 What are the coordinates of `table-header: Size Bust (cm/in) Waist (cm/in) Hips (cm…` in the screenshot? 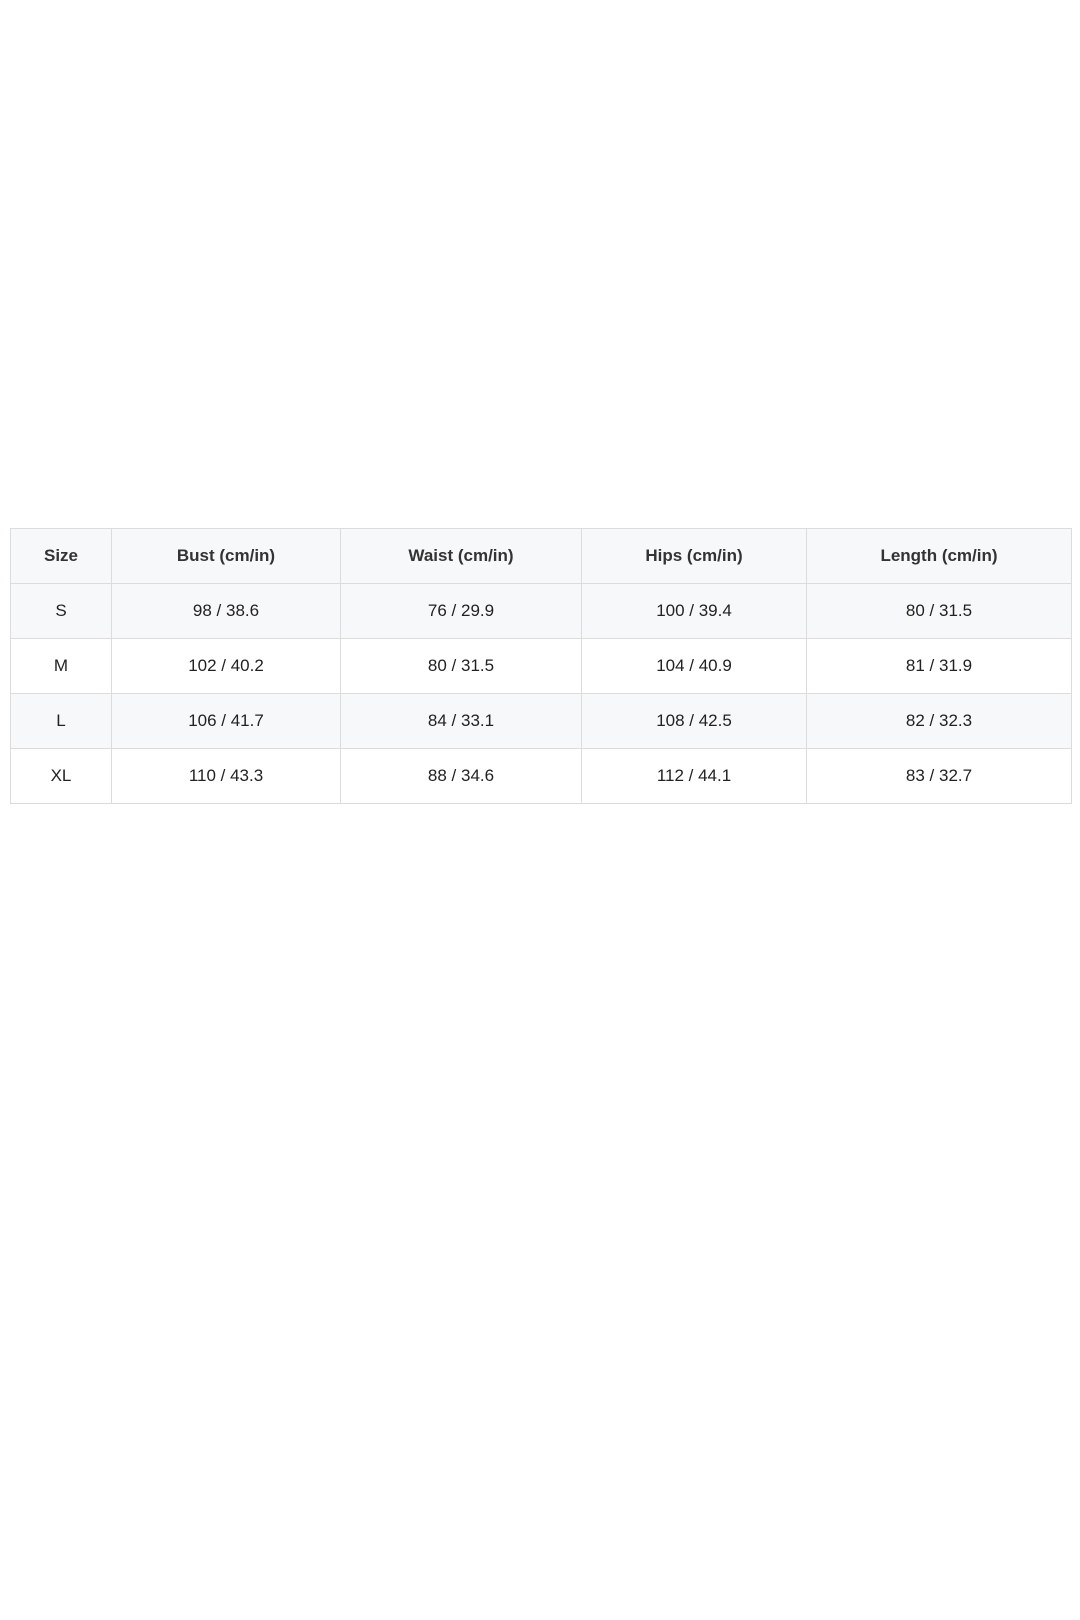 It's located at (541, 556).